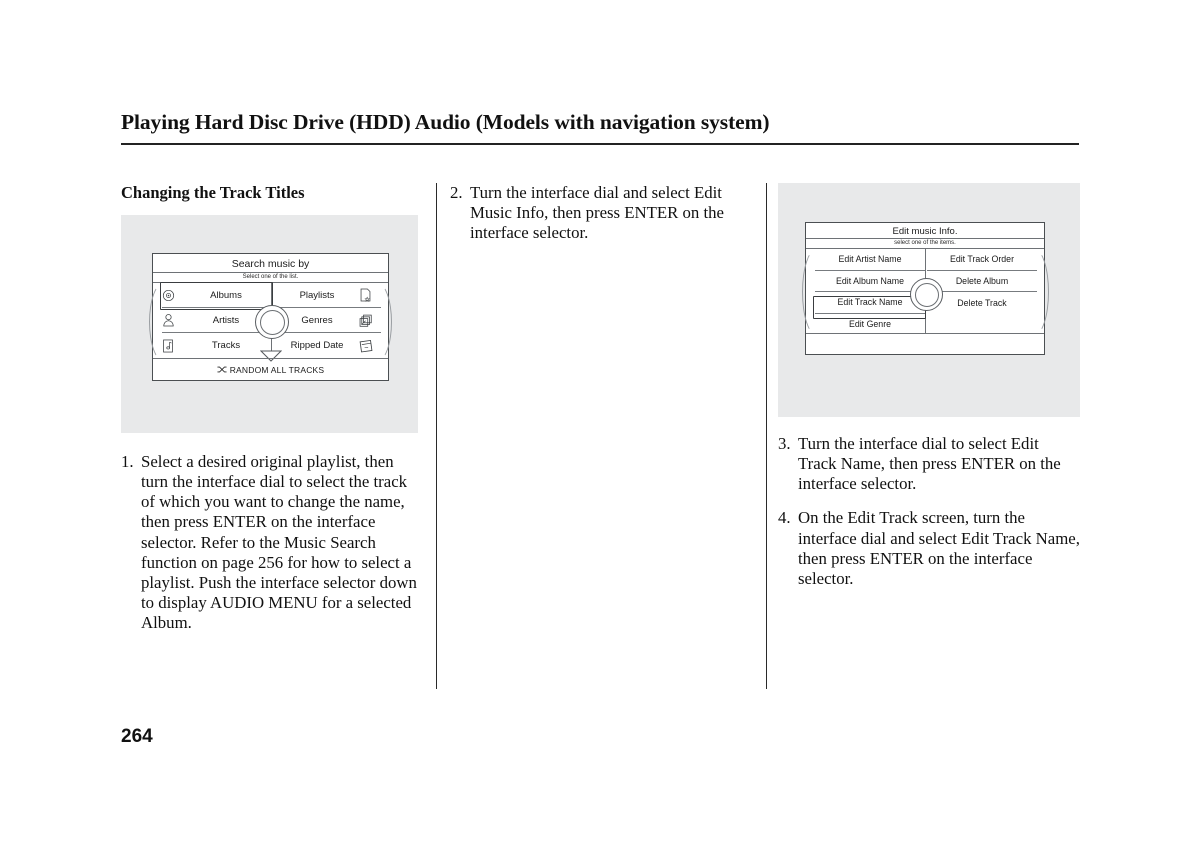  Describe the element at coordinates (784, 518) in the screenshot. I see `step-number: 4.` at that location.